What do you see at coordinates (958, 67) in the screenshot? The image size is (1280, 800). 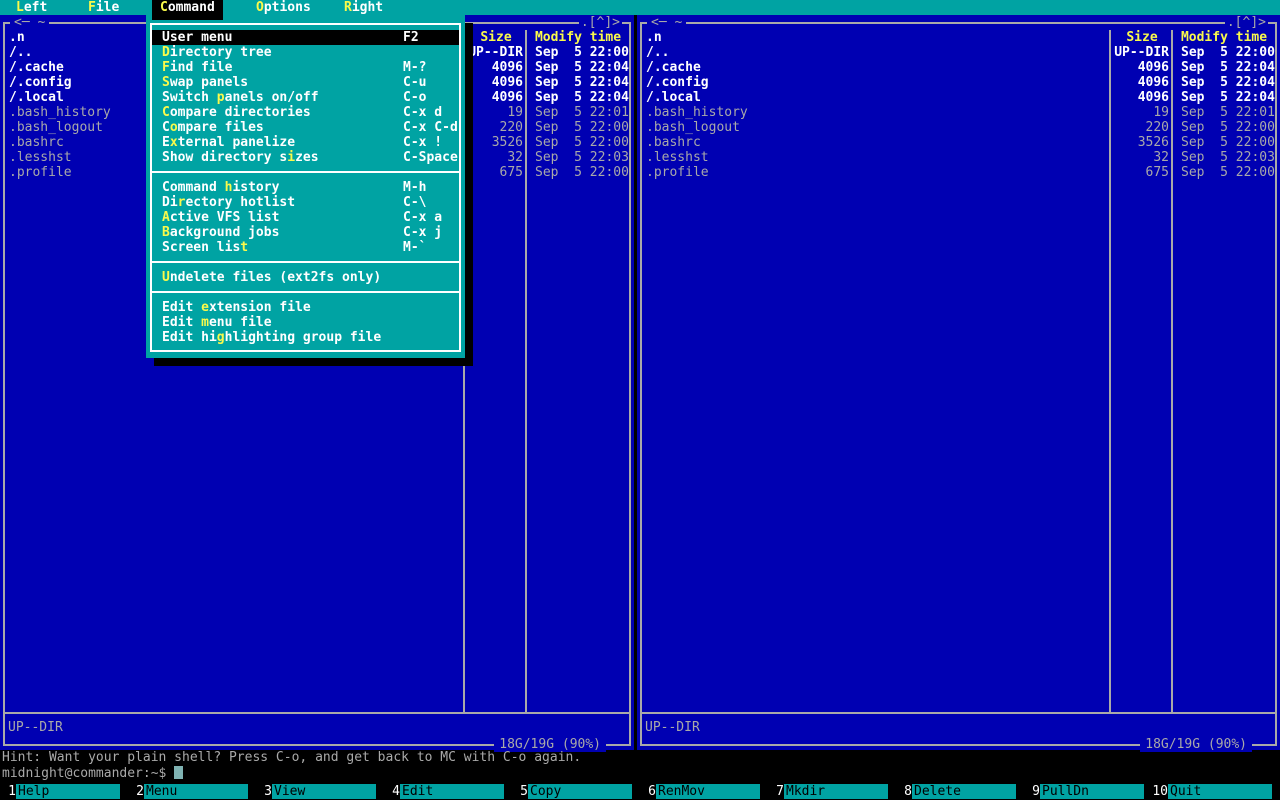 I see `file-row: /.cache 4096 Sep 5 22:04` at bounding box center [958, 67].